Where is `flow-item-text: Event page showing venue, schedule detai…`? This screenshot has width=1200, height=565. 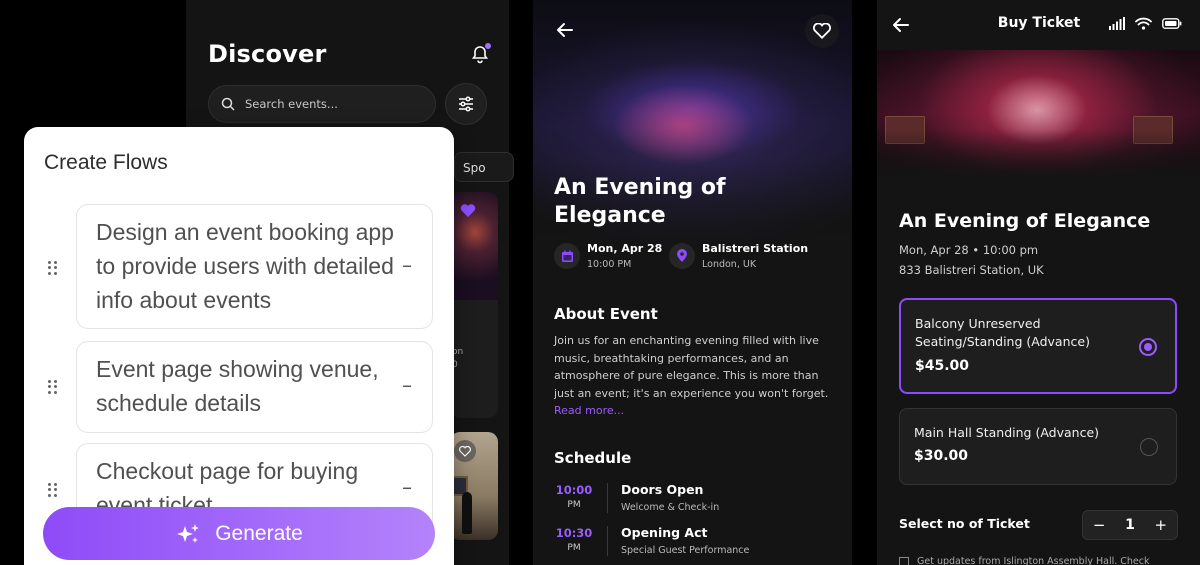 flow-item-text: Event page showing venue, schedule detai… is located at coordinates (246, 386).